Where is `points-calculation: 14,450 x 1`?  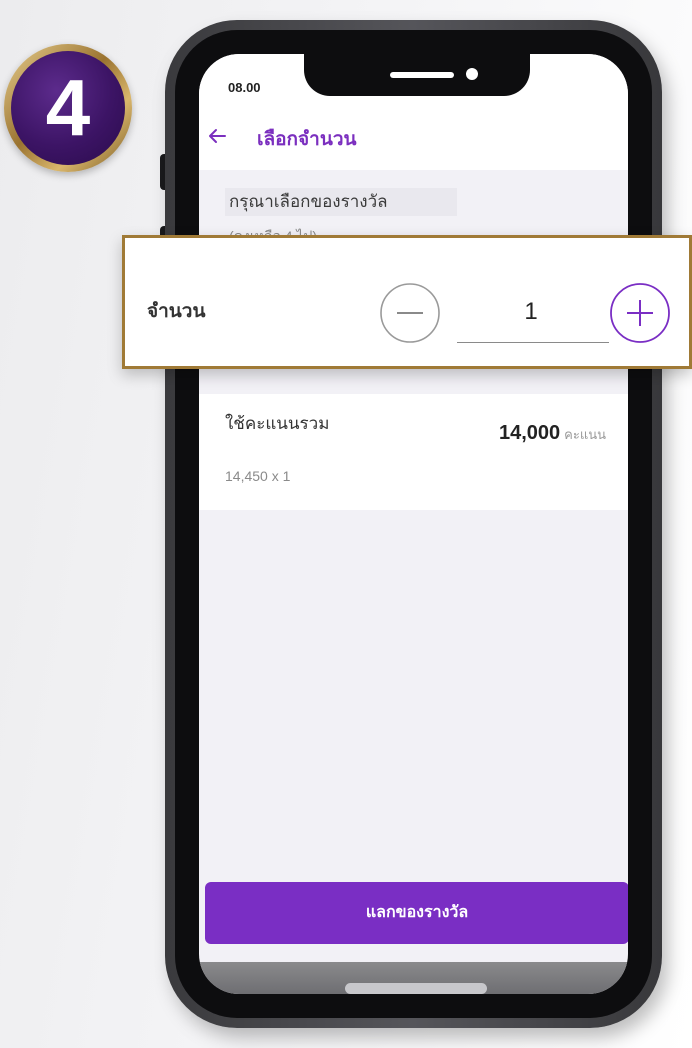 points-calculation: 14,450 x 1 is located at coordinates (258, 476).